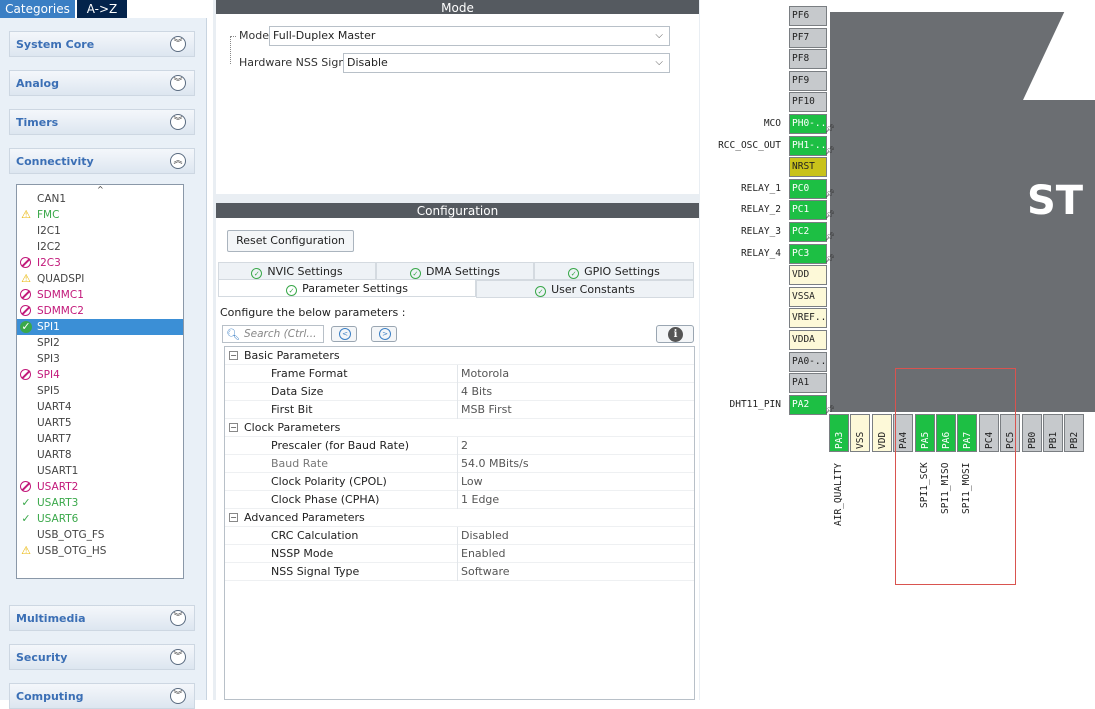  Describe the element at coordinates (469, 36) in the screenshot. I see `mode-select: Full-Duplex Master ⌵` at that location.